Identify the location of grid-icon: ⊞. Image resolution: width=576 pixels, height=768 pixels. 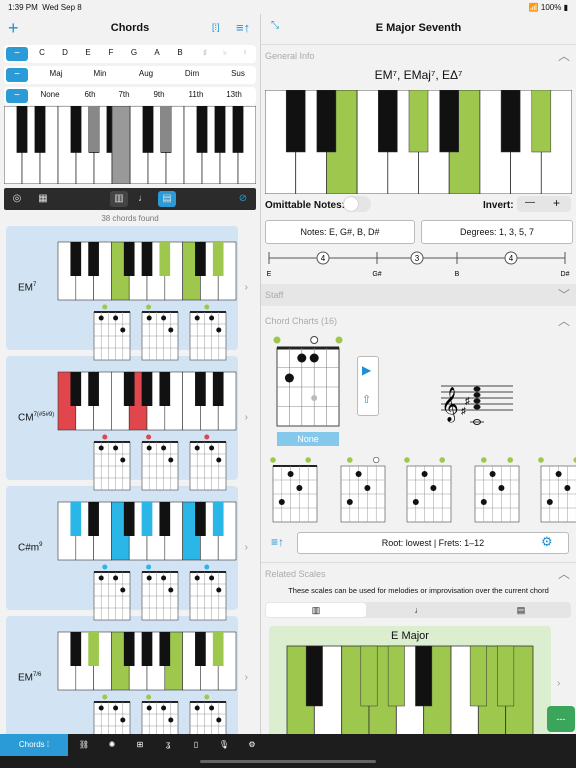
(140, 745).